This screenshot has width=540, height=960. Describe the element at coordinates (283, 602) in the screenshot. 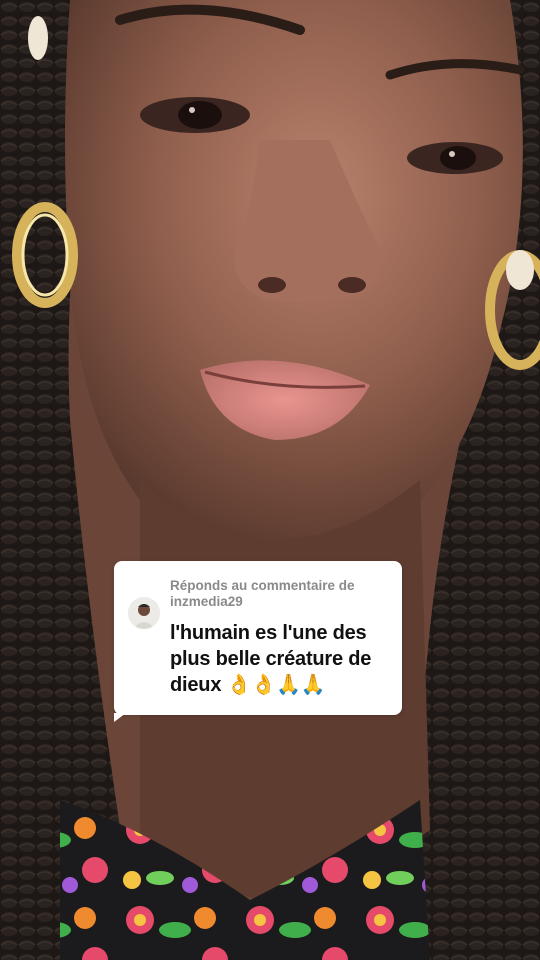

I see `reply-username: inzmedia29` at that location.